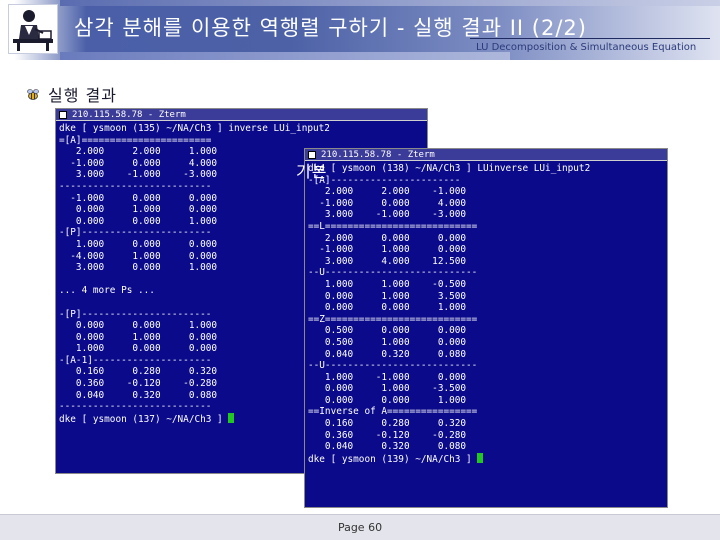 The height and width of the screenshot is (540, 720). What do you see at coordinates (387, 284) in the screenshot?
I see `terminal-line: 1.000 1.000 -0.500` at bounding box center [387, 284].